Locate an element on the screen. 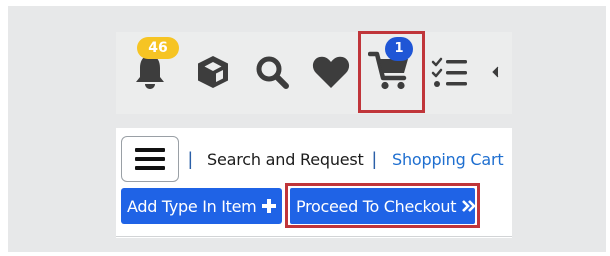  hamburger-menu-button is located at coordinates (150, 159).